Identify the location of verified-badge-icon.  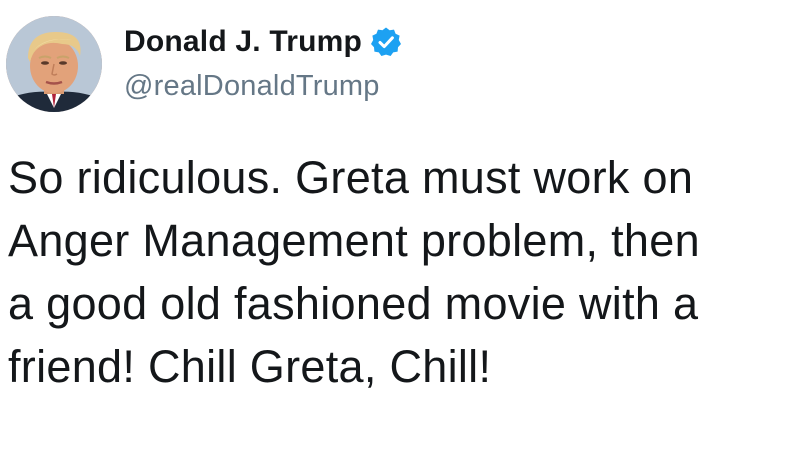
(386, 42).